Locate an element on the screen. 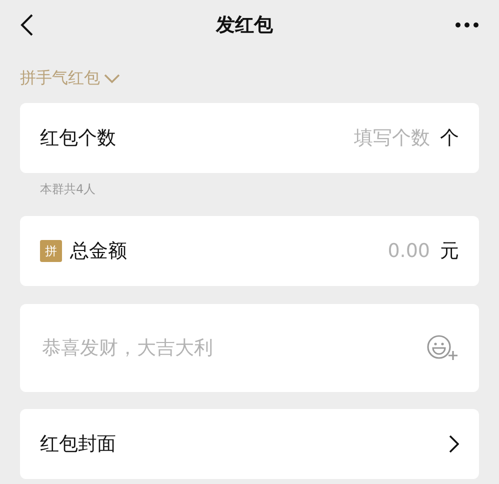 This screenshot has height=484, width=499. cover-row: 红包封面 is located at coordinates (249, 444).